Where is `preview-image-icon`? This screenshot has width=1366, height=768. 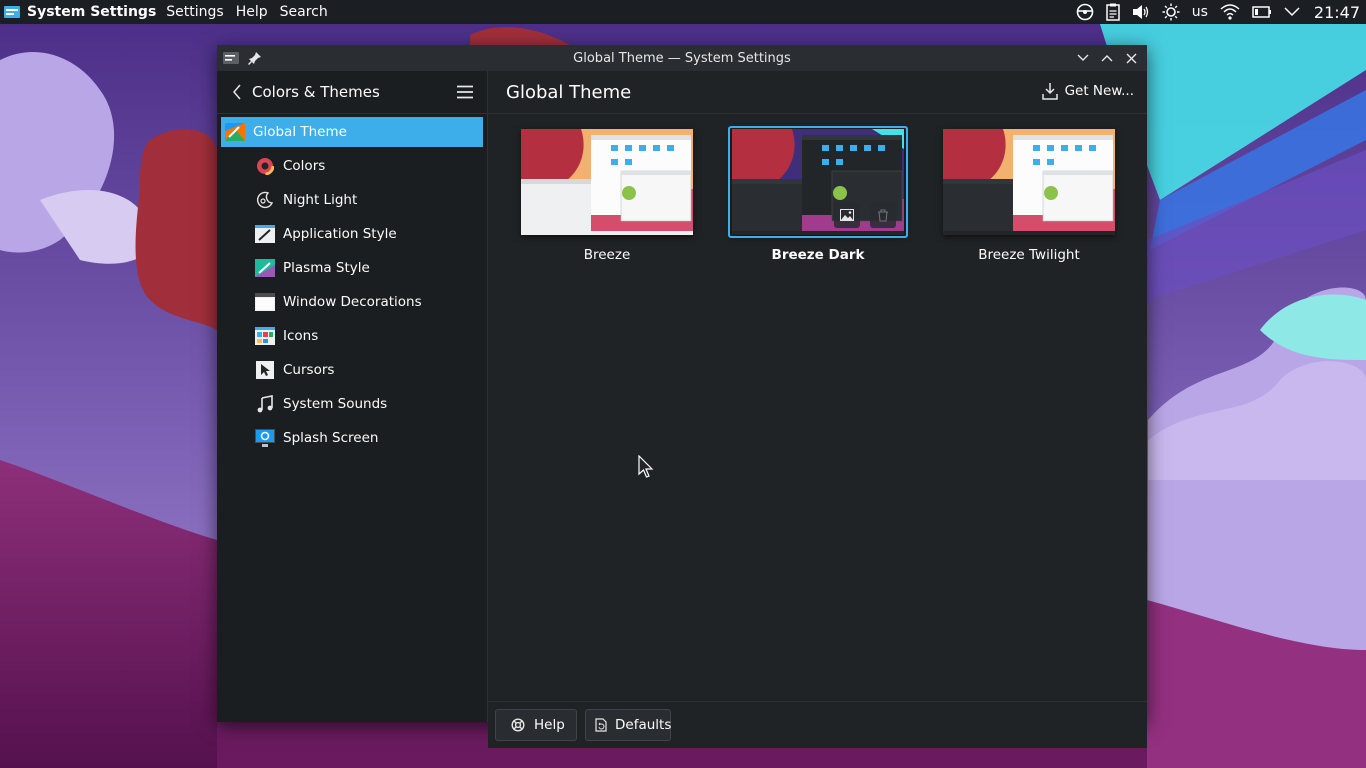
preview-image-icon is located at coordinates (847, 215).